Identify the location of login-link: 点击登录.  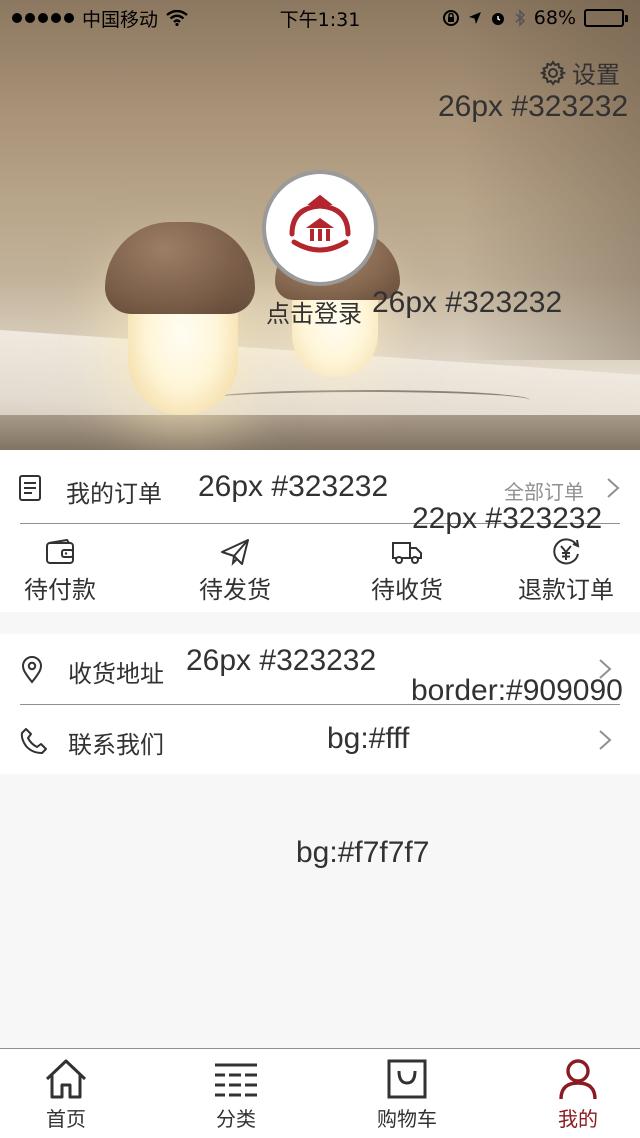
(314, 311).